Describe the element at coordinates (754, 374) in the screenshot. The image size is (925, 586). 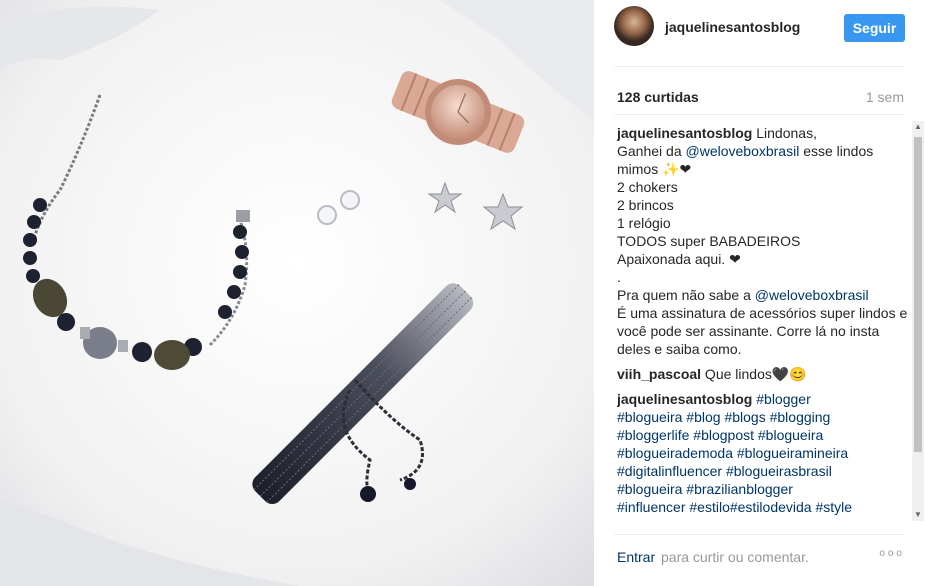
I see `comment-text: Que lindos🖤😊` at that location.